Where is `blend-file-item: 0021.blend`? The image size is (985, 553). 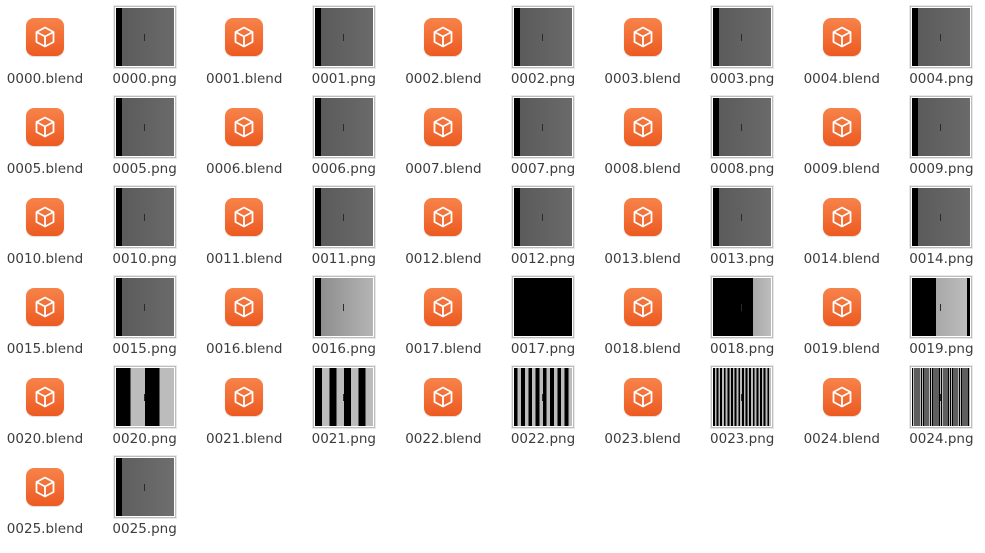 blend-file-item: 0021.blend is located at coordinates (244, 404).